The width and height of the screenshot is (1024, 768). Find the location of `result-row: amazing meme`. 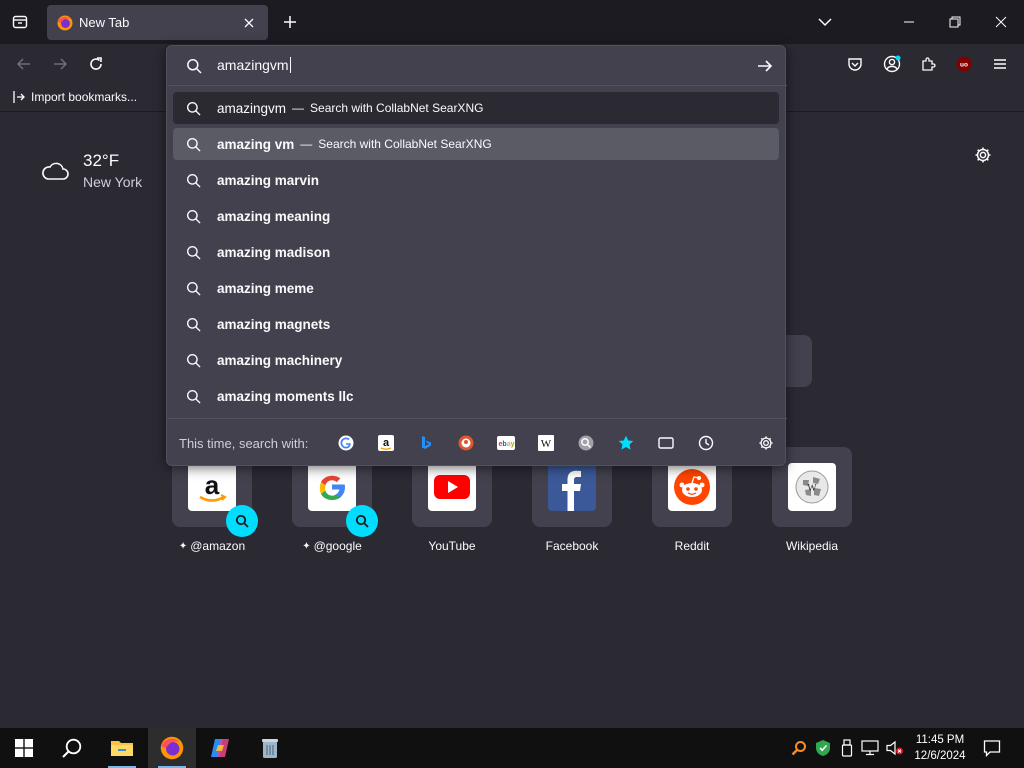

result-row: amazing meme is located at coordinates (476, 288).